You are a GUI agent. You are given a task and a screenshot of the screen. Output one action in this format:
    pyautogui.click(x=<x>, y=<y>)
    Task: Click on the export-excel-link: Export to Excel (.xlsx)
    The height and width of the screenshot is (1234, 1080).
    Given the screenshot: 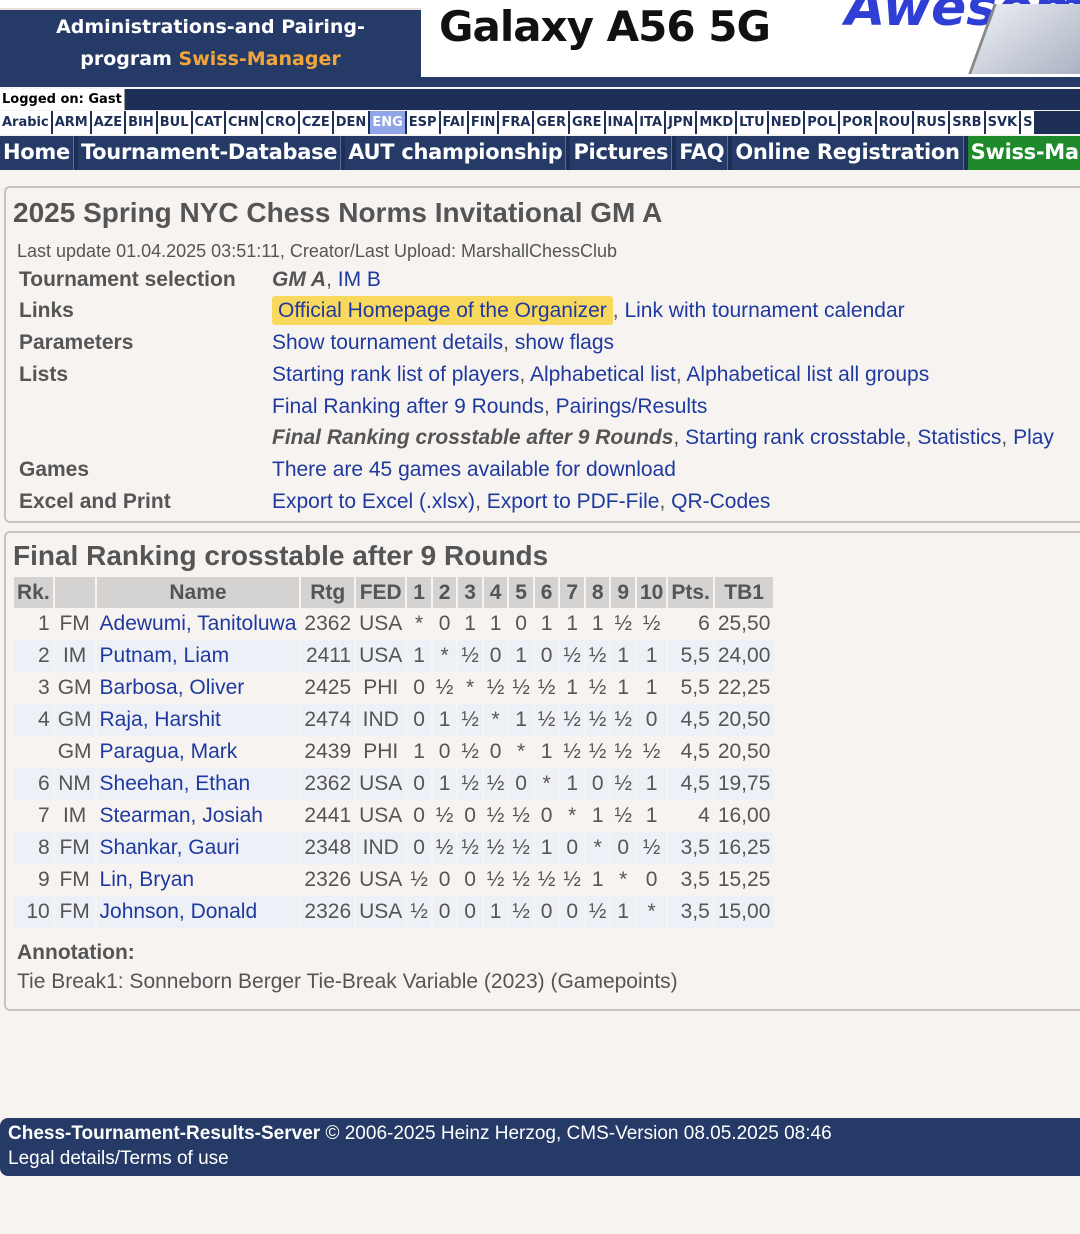 What is the action you would take?
    pyautogui.click(x=373, y=501)
    